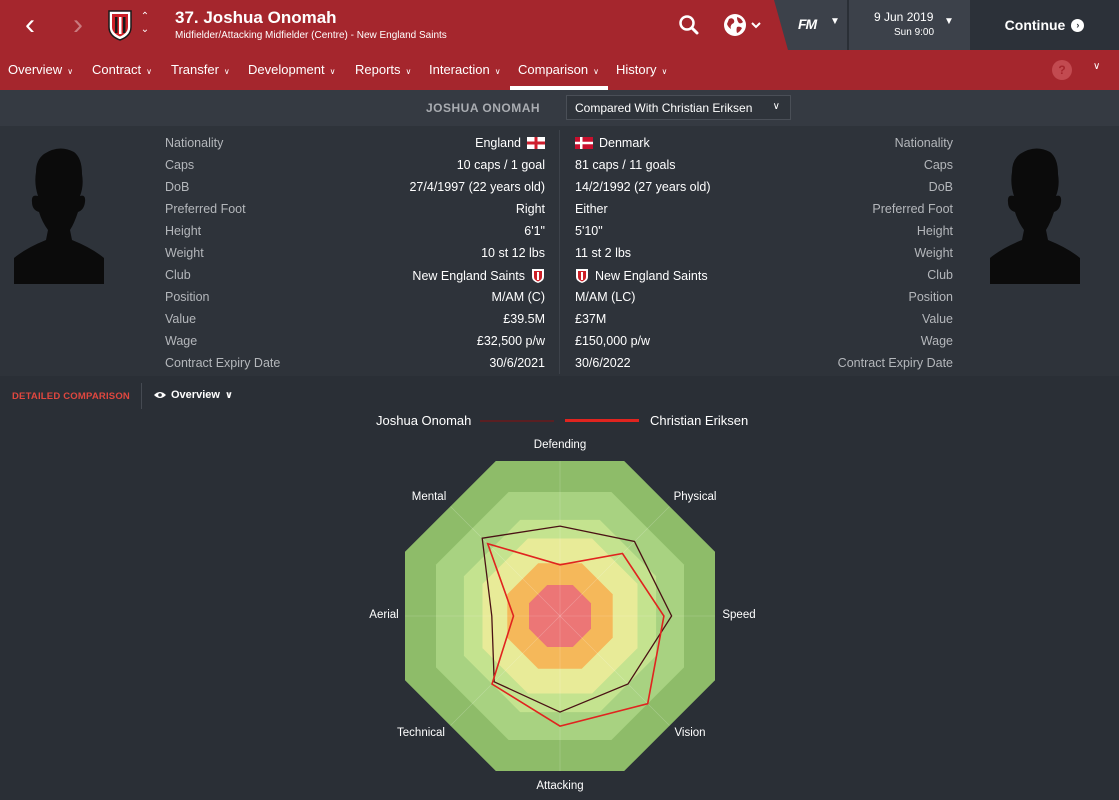 The width and height of the screenshot is (1119, 800). Describe the element at coordinates (641, 69) in the screenshot. I see `tab-history: History ∨` at that location.